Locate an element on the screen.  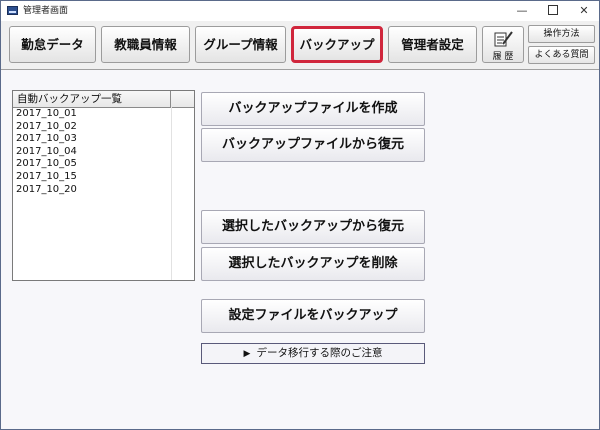
minimize-button: — is located at coordinates (522, 11).